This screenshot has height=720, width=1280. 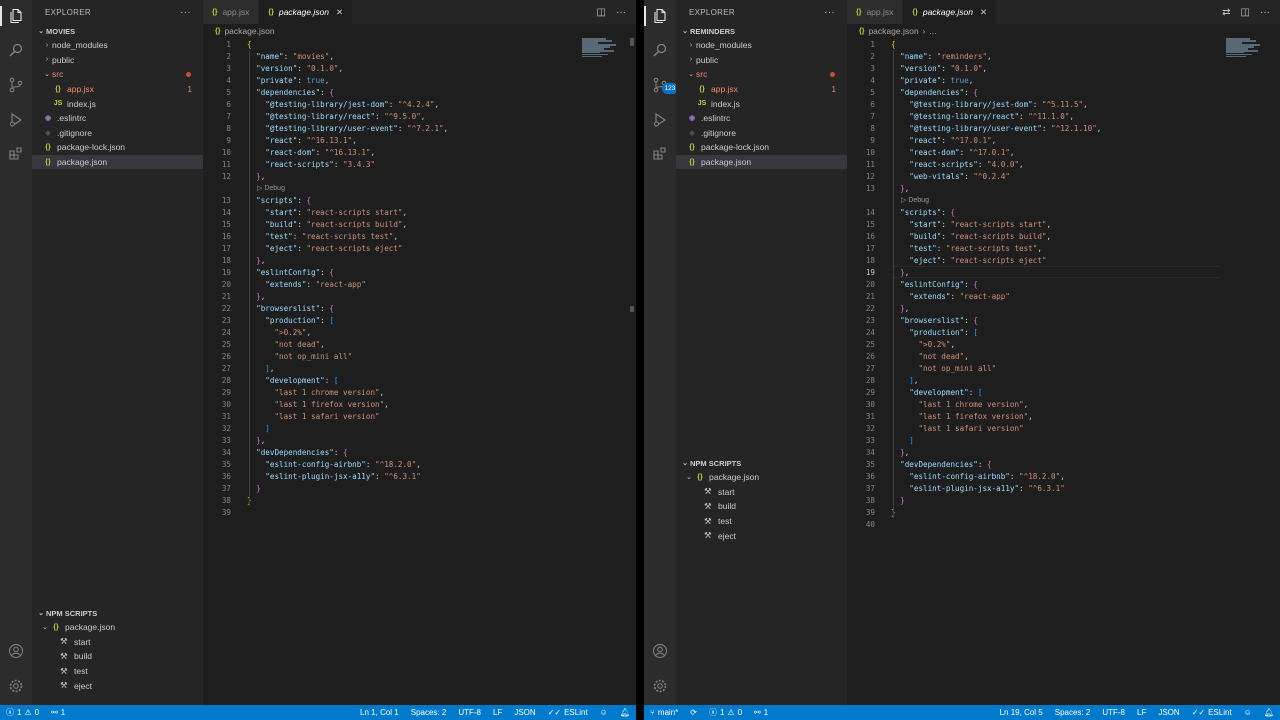 What do you see at coordinates (345, 452) in the screenshot?
I see `code-token: {` at bounding box center [345, 452].